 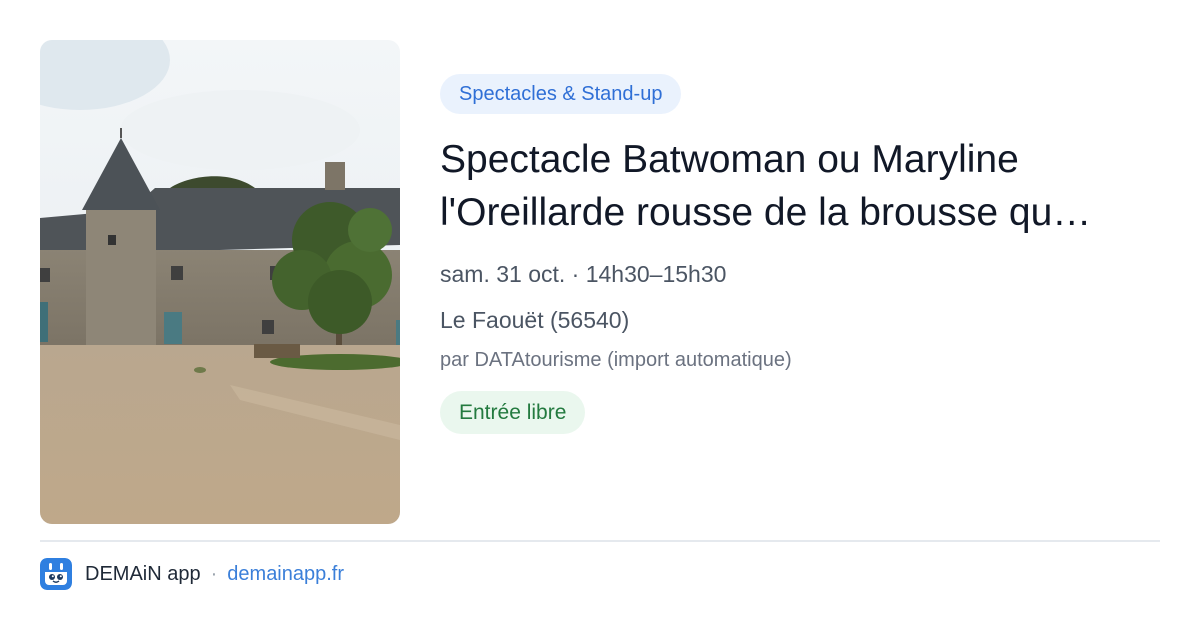 I want to click on footer: DEMAiN app · demainapp.fr, so click(x=192, y=574).